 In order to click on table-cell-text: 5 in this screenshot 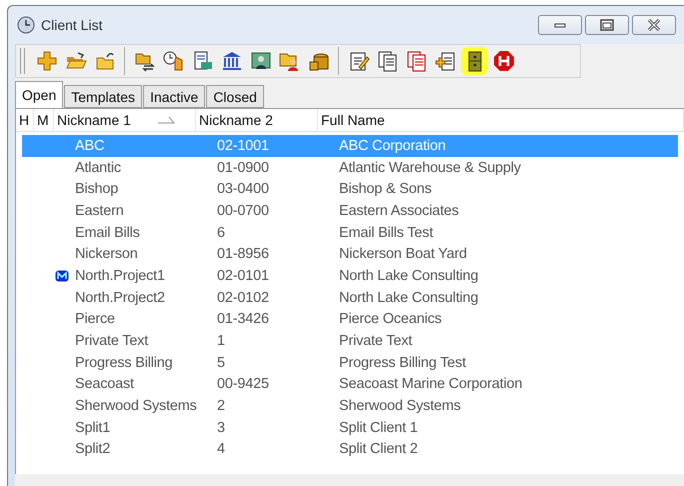, I will do `click(221, 362)`.